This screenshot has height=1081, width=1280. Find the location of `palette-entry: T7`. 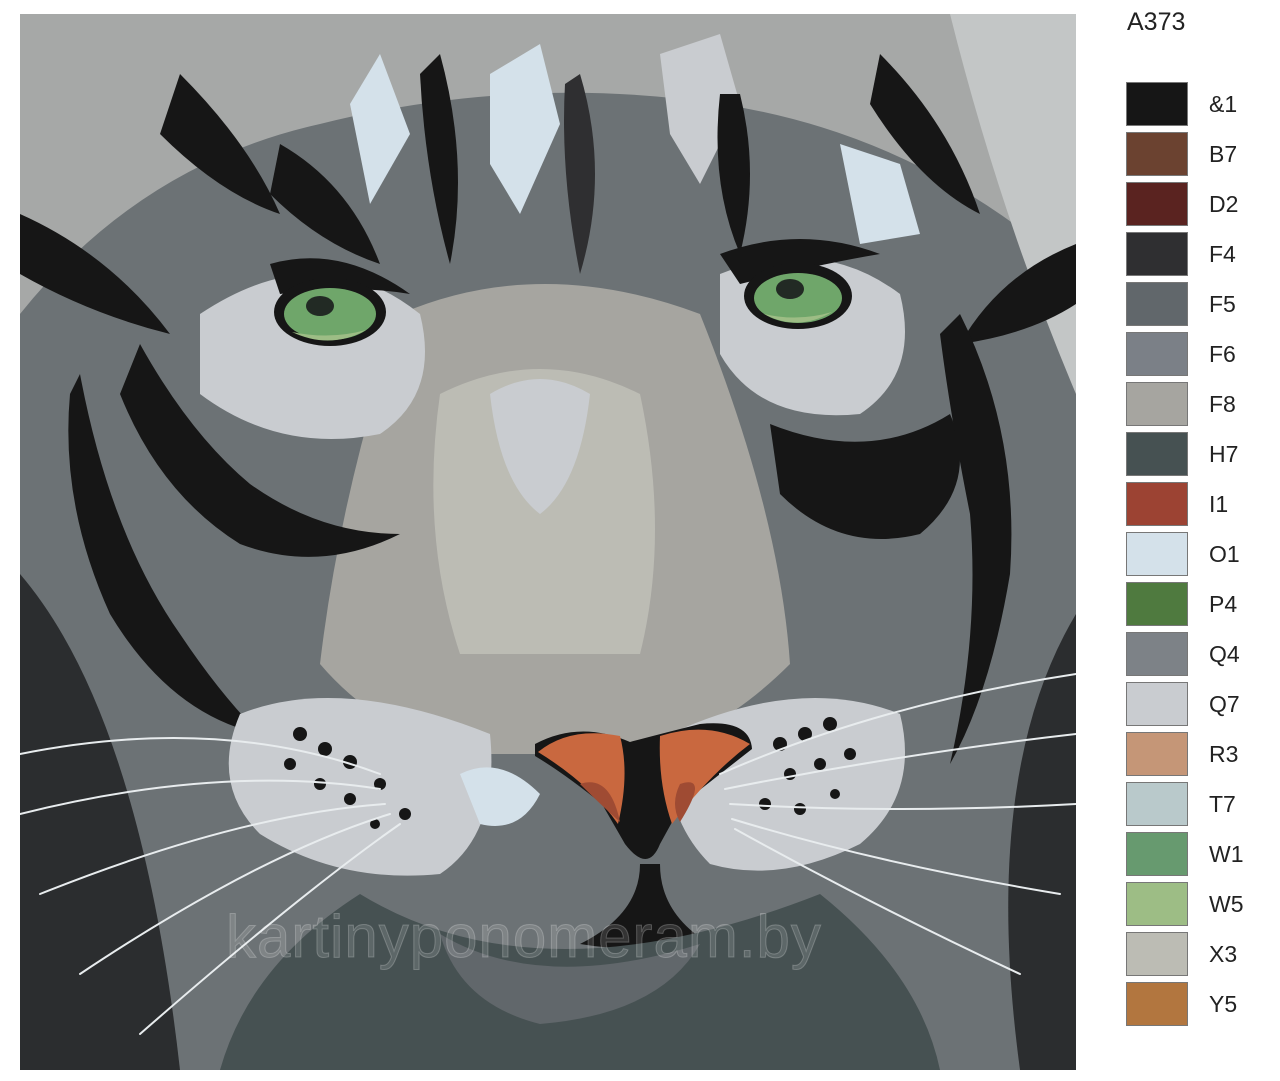

palette-entry: T7 is located at coordinates (1196, 807).